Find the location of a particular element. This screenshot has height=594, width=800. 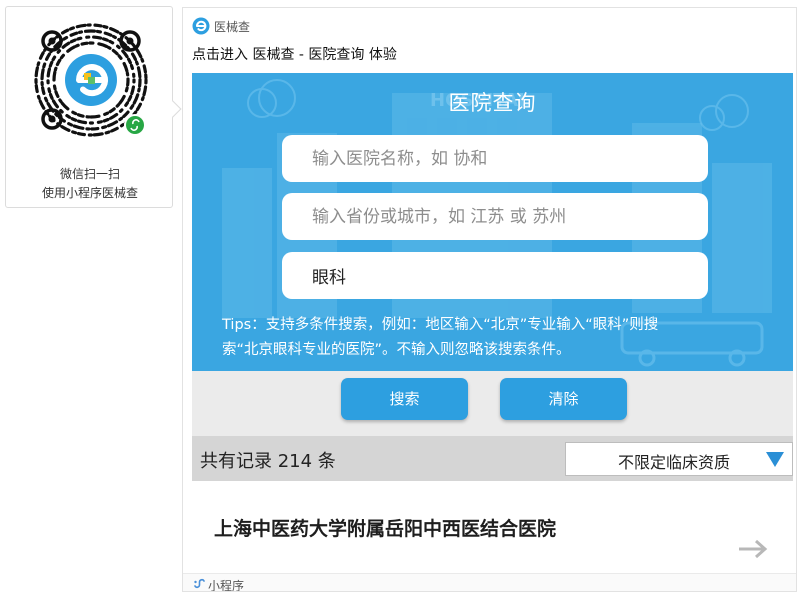

hero-title: 医院查询 is located at coordinates (492, 103).